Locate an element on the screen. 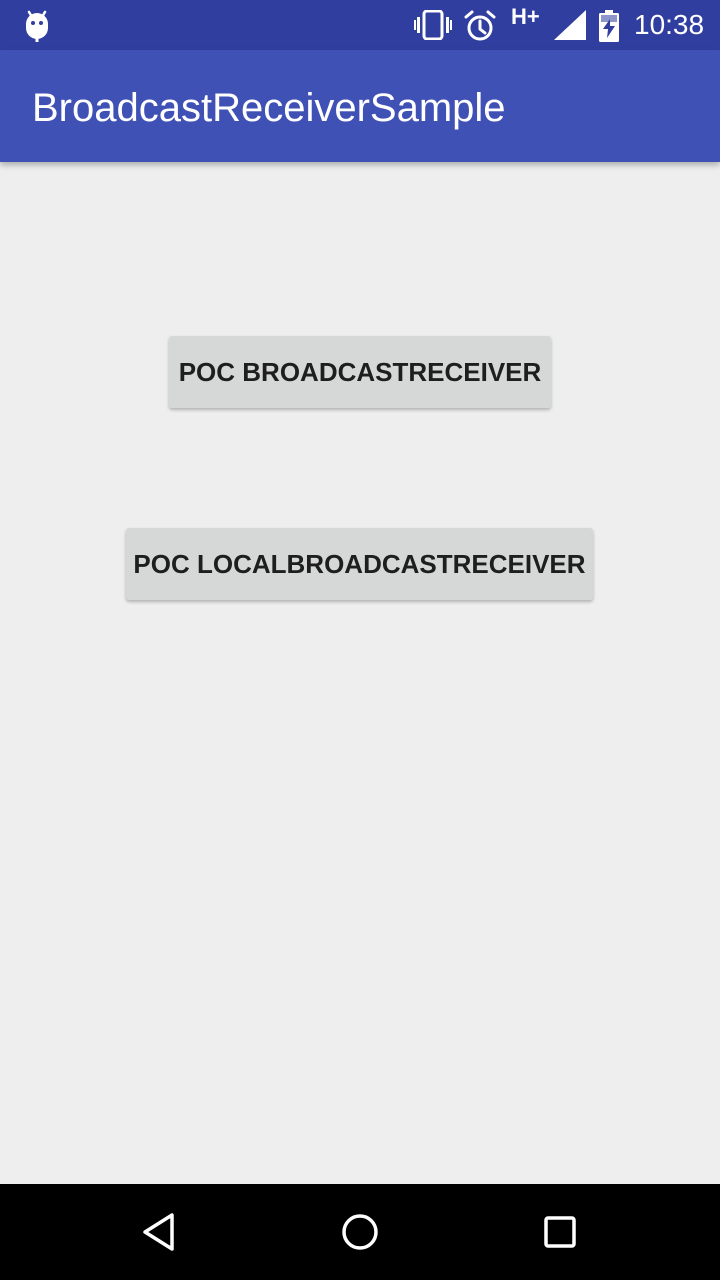 The image size is (720, 1280). android-notification-icon is located at coordinates (37, 26).